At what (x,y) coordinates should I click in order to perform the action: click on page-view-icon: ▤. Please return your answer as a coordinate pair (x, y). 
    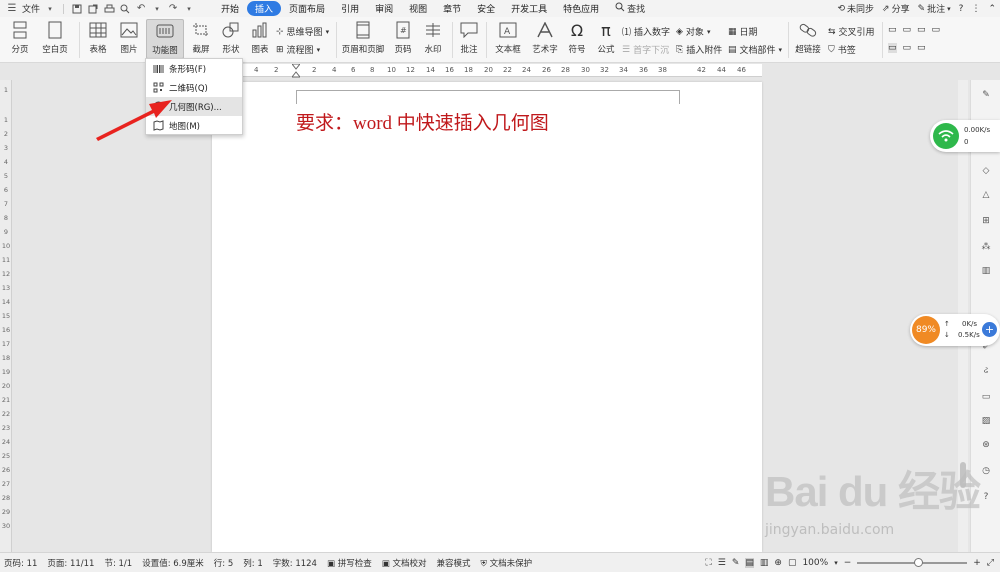
    Looking at the image, I should click on (749, 563).